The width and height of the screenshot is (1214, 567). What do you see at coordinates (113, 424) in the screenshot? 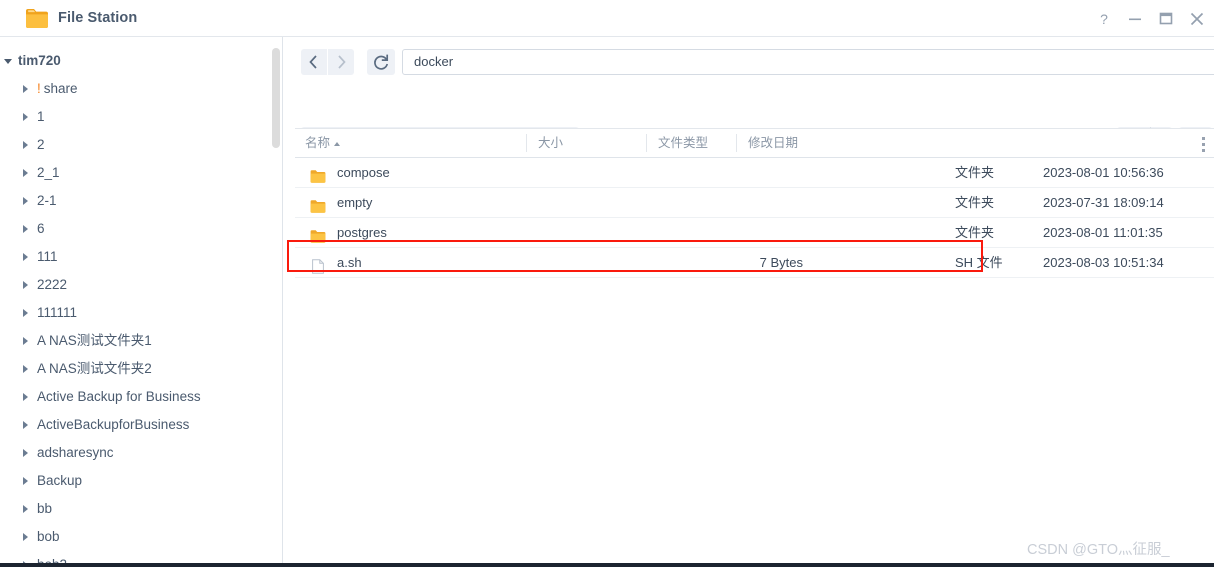
I see `tree-item-label: ActiveBackupforBusiness` at bounding box center [113, 424].